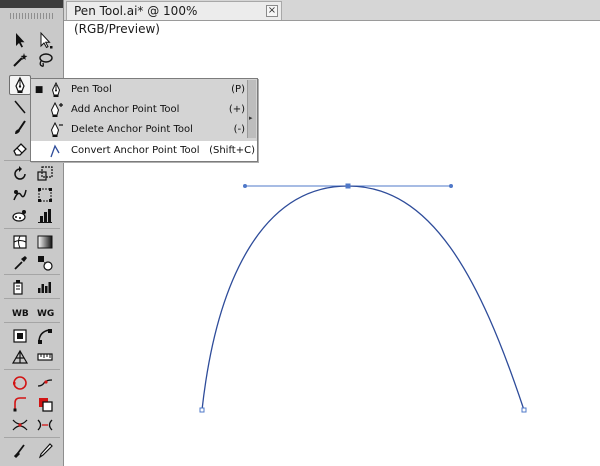 The width and height of the screenshot is (600, 466). I want to click on menu-item-shortcut: (Shift+C), so click(232, 150).